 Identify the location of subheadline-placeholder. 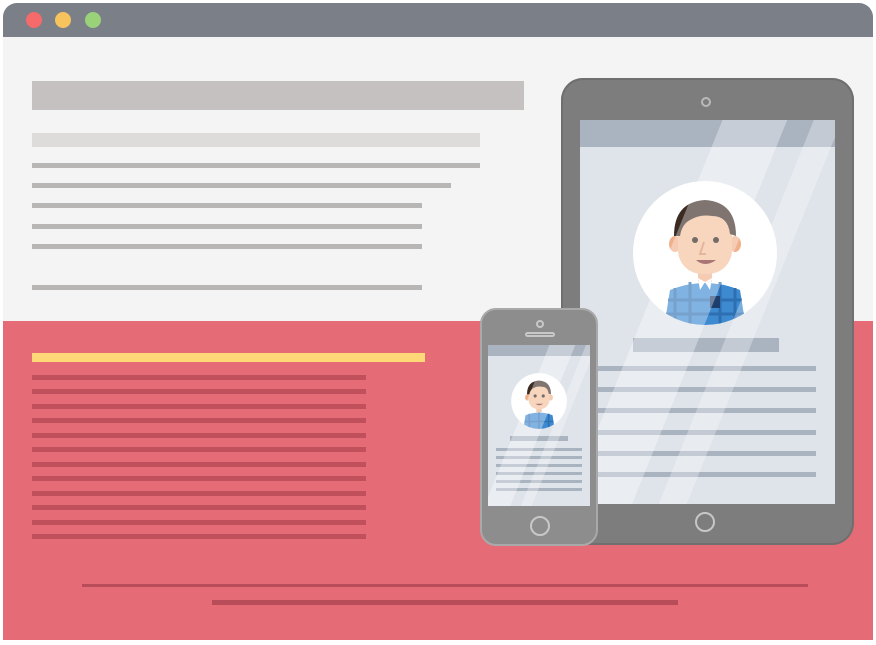
(256, 140).